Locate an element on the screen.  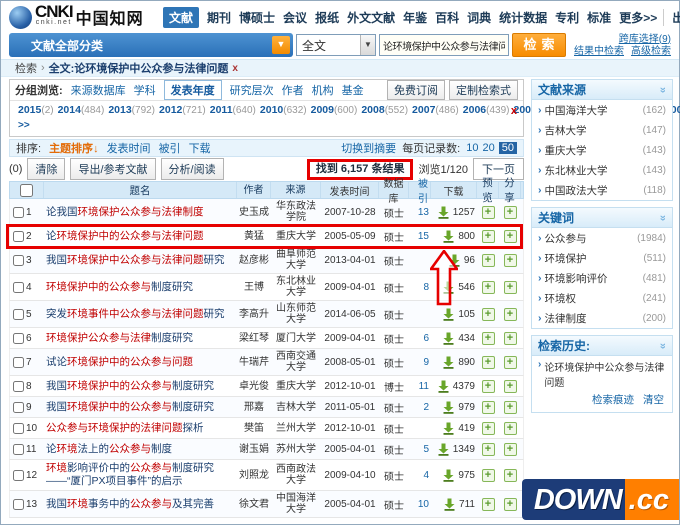
result-title-link: 环境保护中的公众参与制度研究 is located at coordinates (140, 287).